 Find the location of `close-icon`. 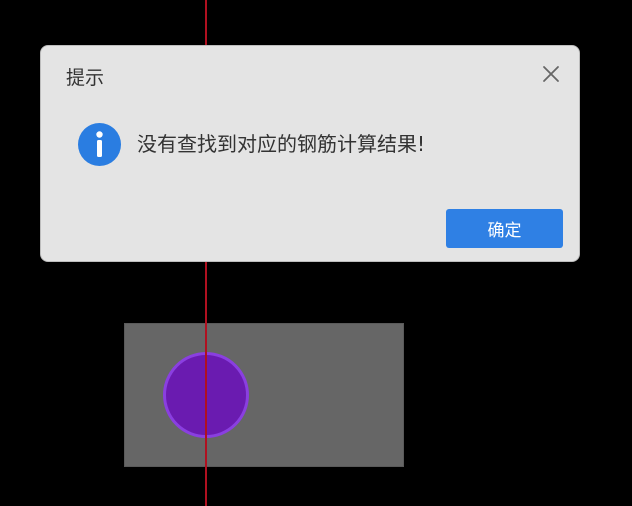

close-icon is located at coordinates (551, 74).